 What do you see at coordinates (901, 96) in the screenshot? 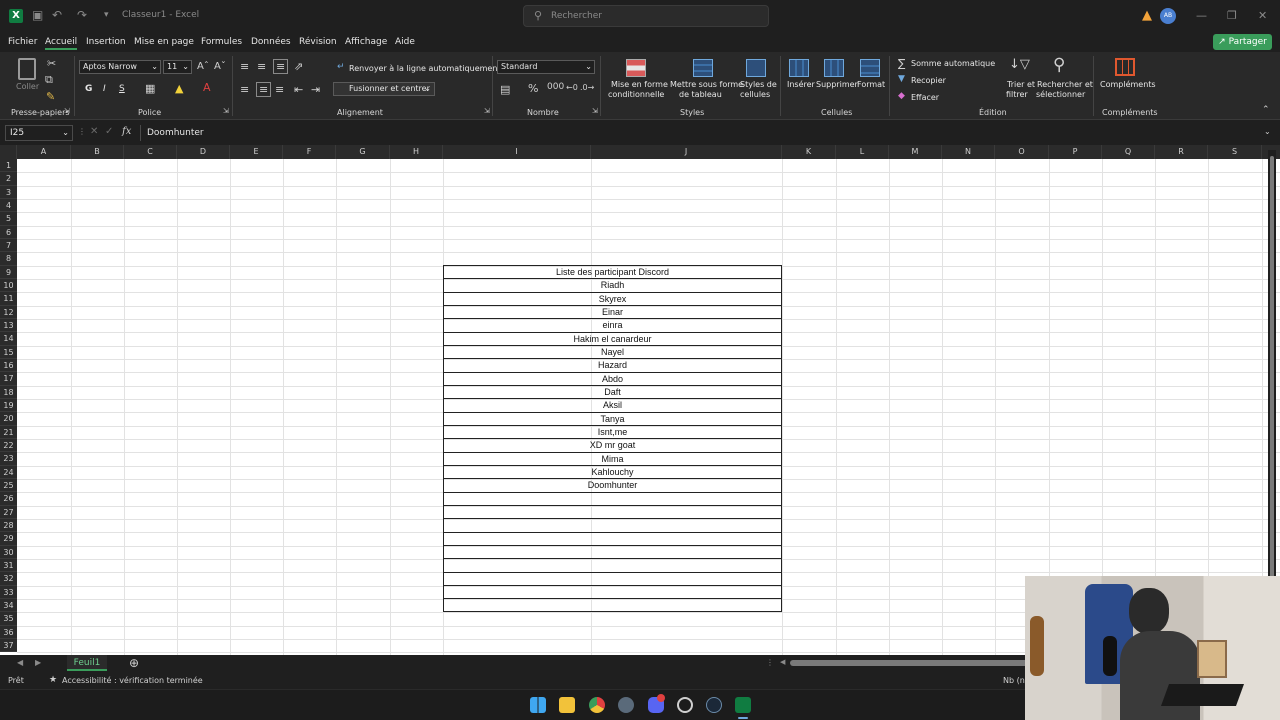
I see `clear-icon: ◆` at bounding box center [901, 96].